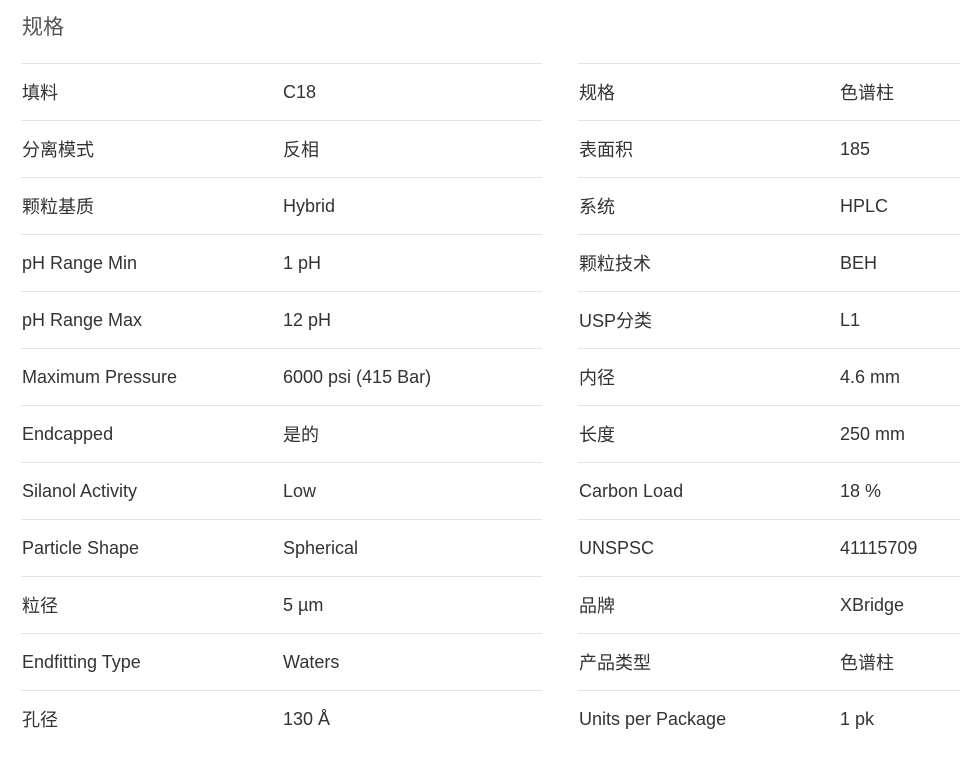  What do you see at coordinates (864, 205) in the screenshot?
I see `spec-value: HPLC` at bounding box center [864, 205].